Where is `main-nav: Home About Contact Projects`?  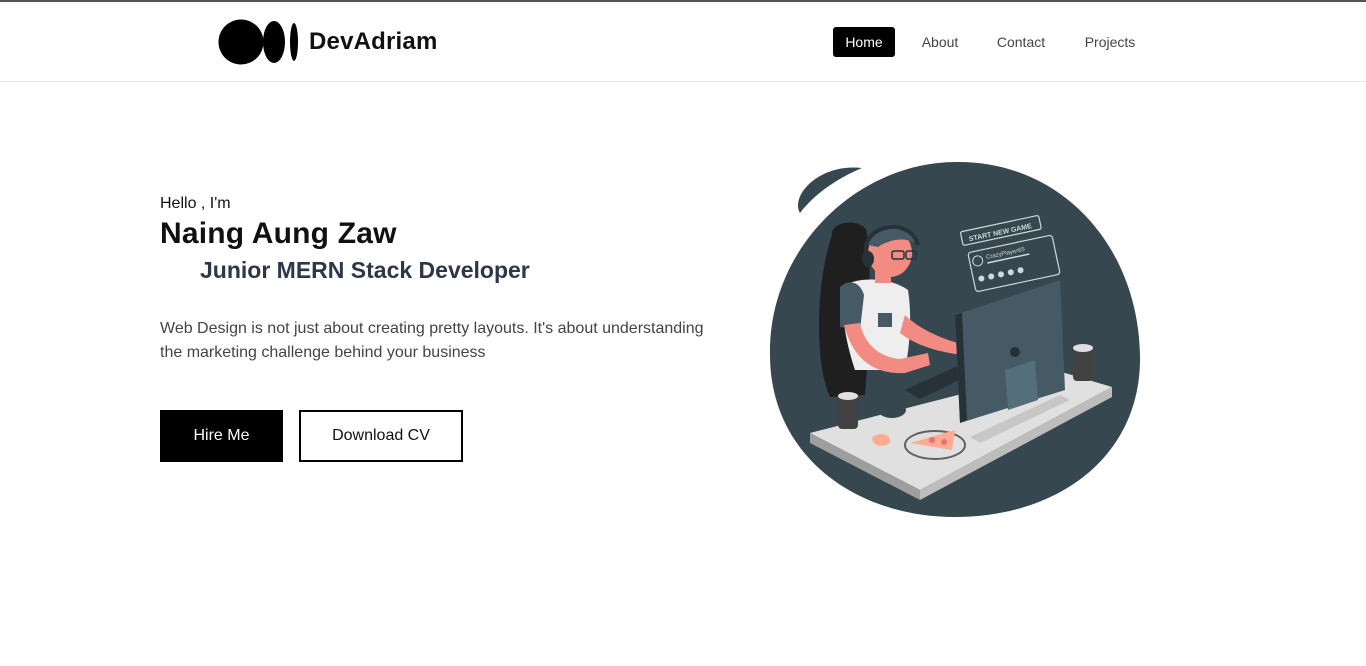
main-nav: Home About Contact Projects is located at coordinates (683, 42).